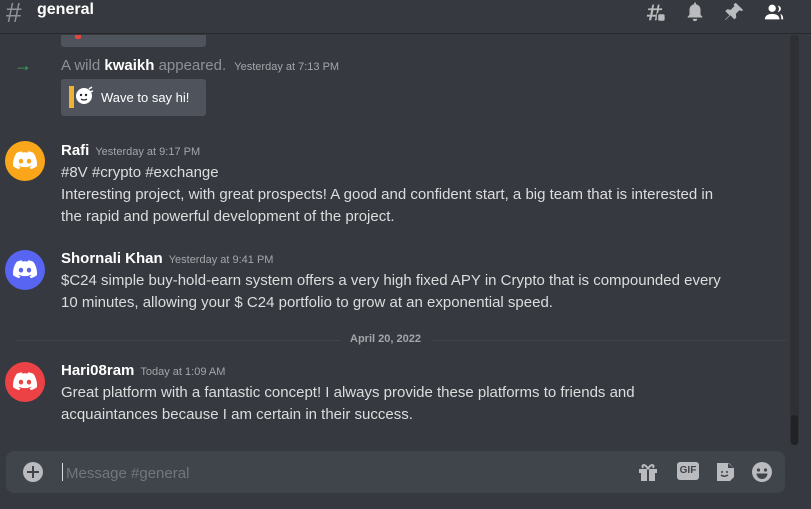 This screenshot has width=811, height=509. Describe the element at coordinates (78, 37) in the screenshot. I see `sticker-fragment-icon` at that location.